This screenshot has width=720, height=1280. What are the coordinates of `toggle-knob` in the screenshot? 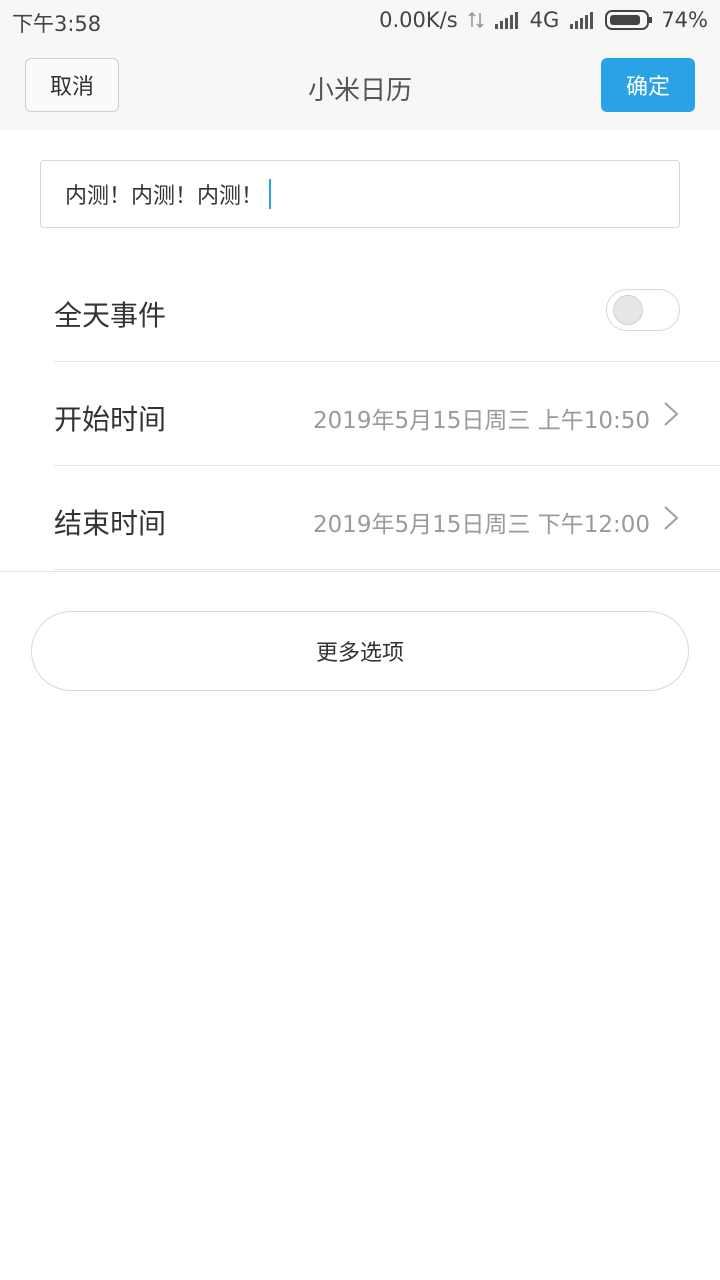 It's located at (628, 310).